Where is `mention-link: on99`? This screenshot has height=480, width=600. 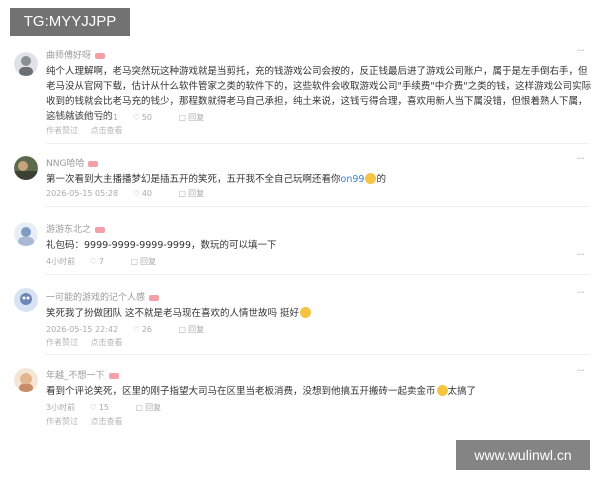 mention-link: on99 is located at coordinates (353, 179).